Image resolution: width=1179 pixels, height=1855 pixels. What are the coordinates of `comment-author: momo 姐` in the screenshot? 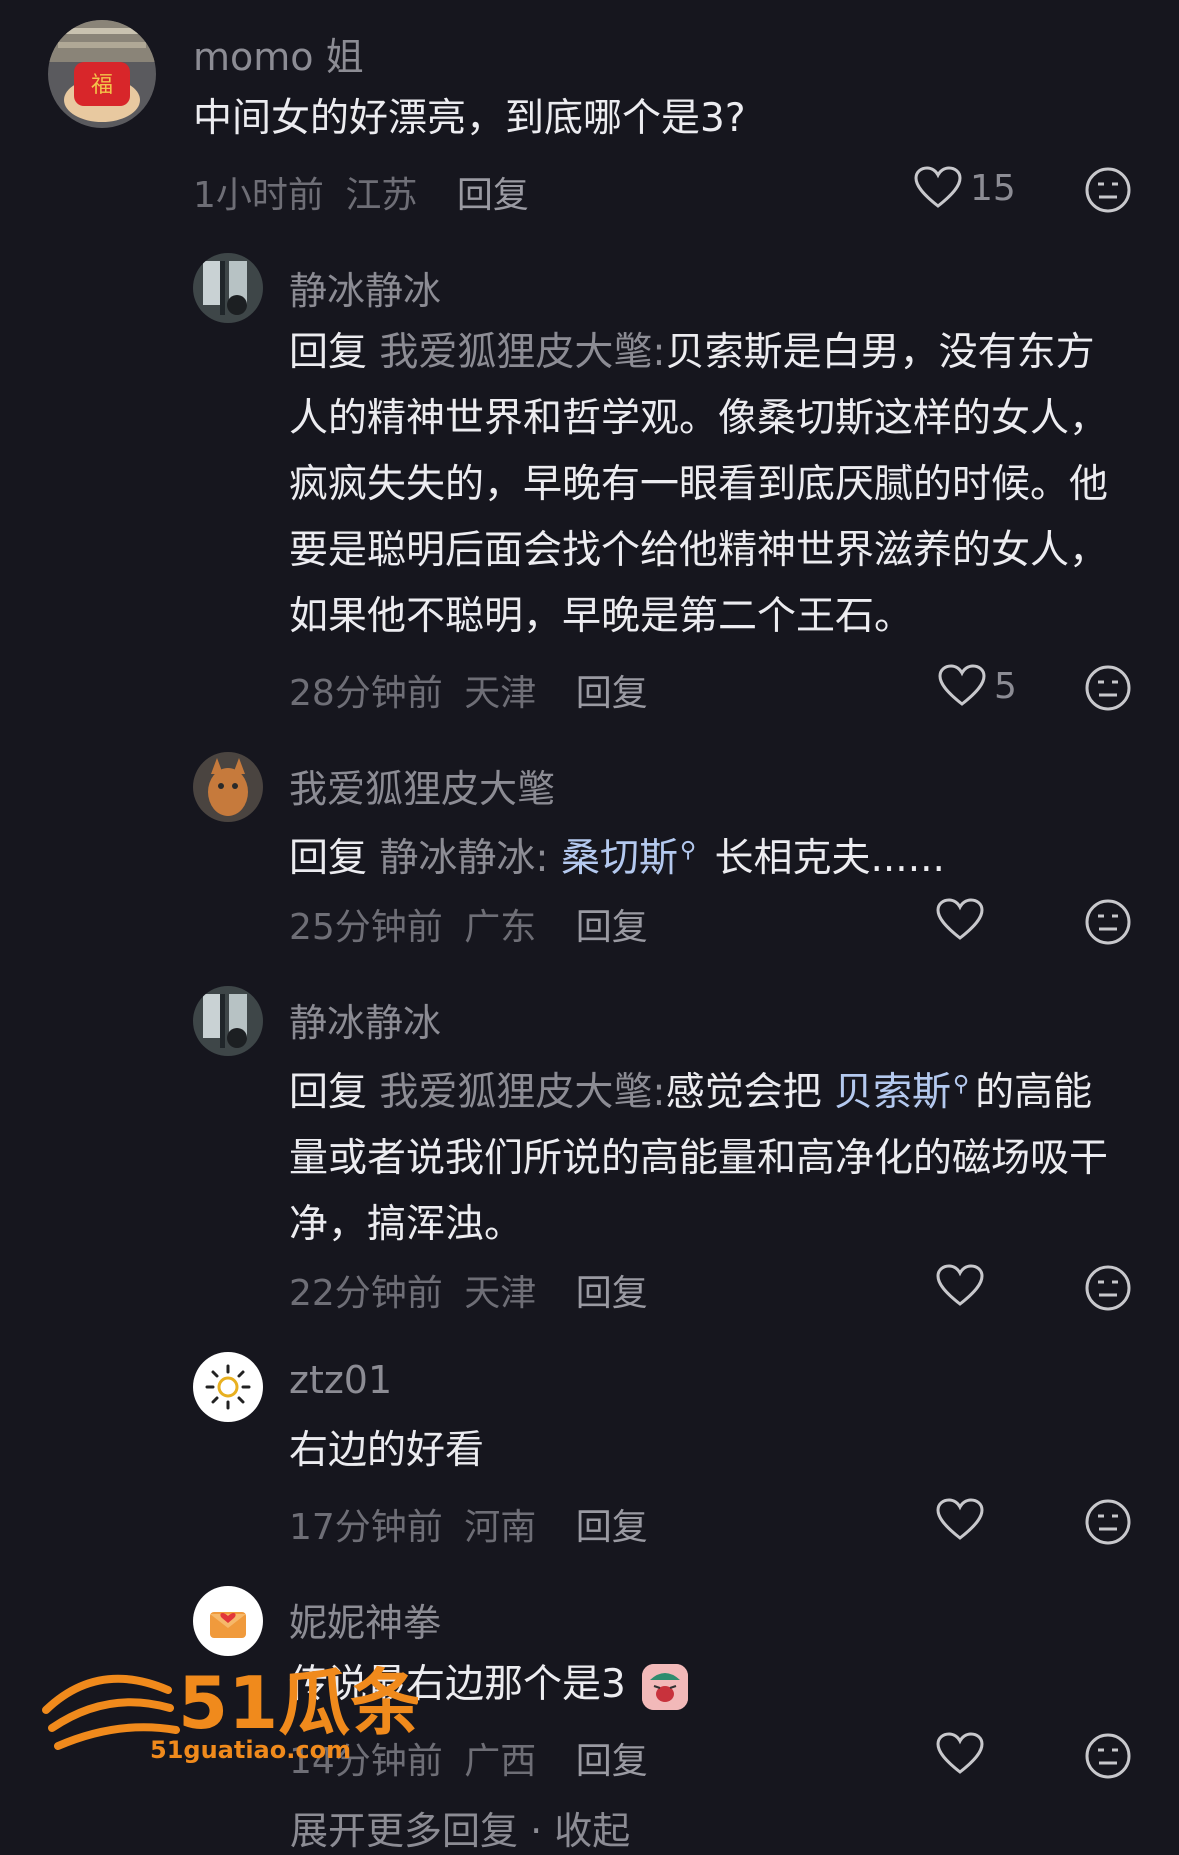 It's located at (278, 53).